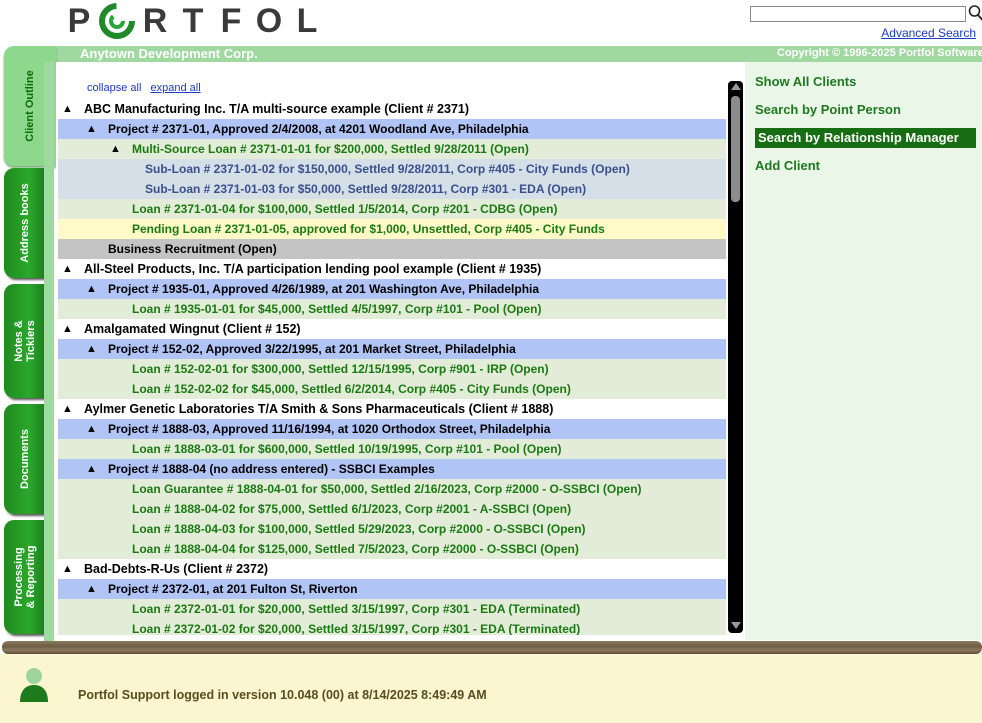  Describe the element at coordinates (307, 20) in the screenshot. I see `logo-letter-l: L` at that location.